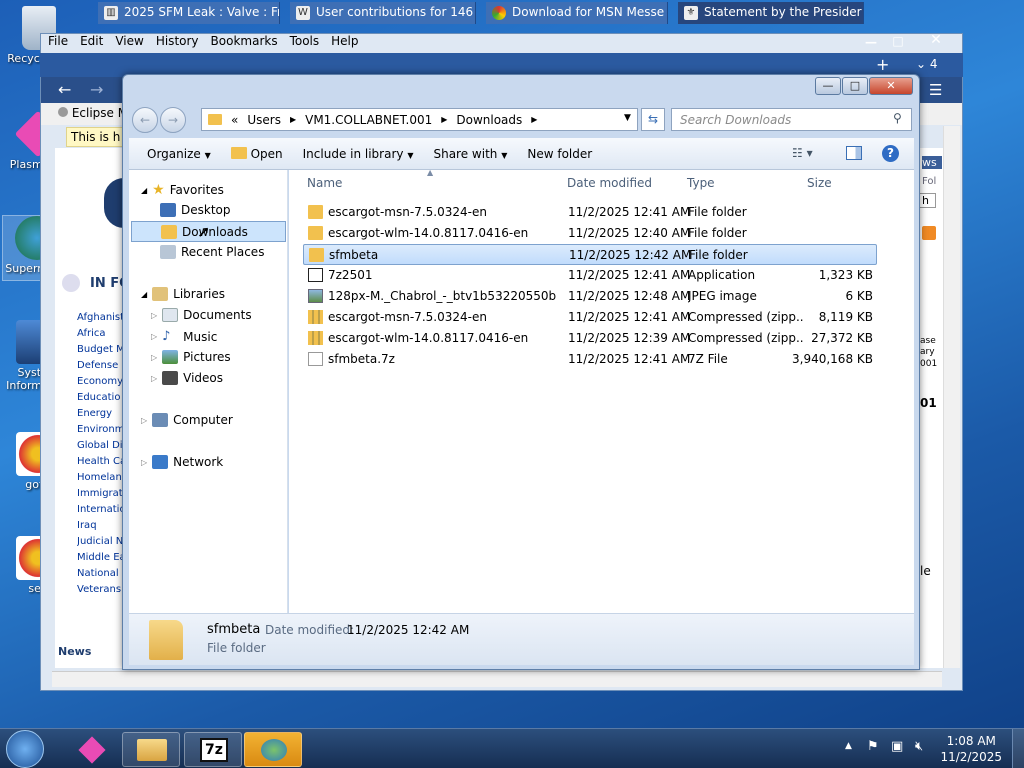 This screenshot has height=768, width=1024. What do you see at coordinates (100, 573) in the screenshot?
I see `sidebar-link: National S` at bounding box center [100, 573].